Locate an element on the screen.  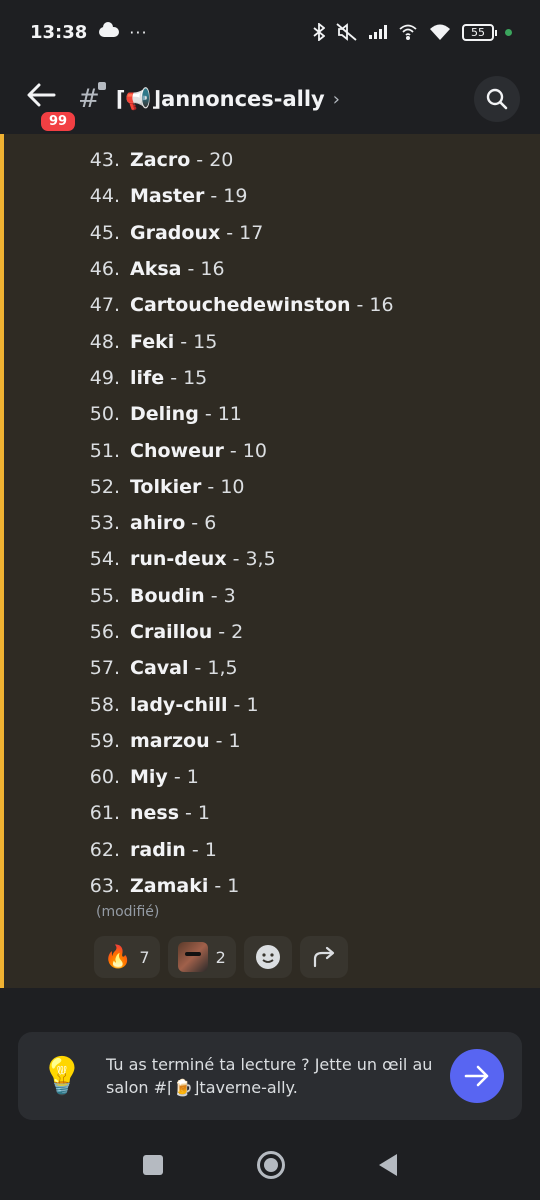
forward-icon is located at coordinates (323, 957).